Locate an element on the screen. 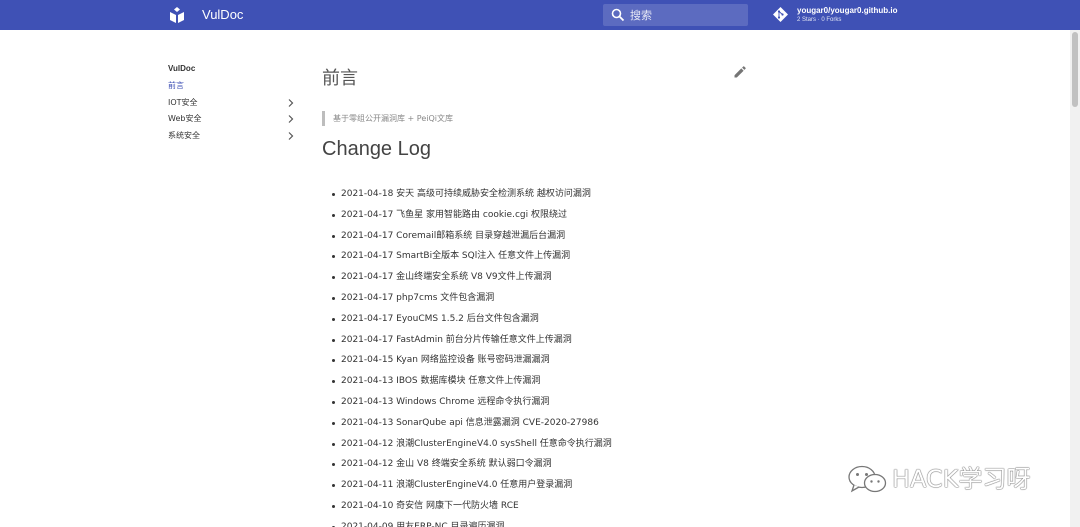 The image size is (1080, 527). list-item: 2021-04-09 用友ERP-NC 目录遍历漏洞 is located at coordinates (472, 522).